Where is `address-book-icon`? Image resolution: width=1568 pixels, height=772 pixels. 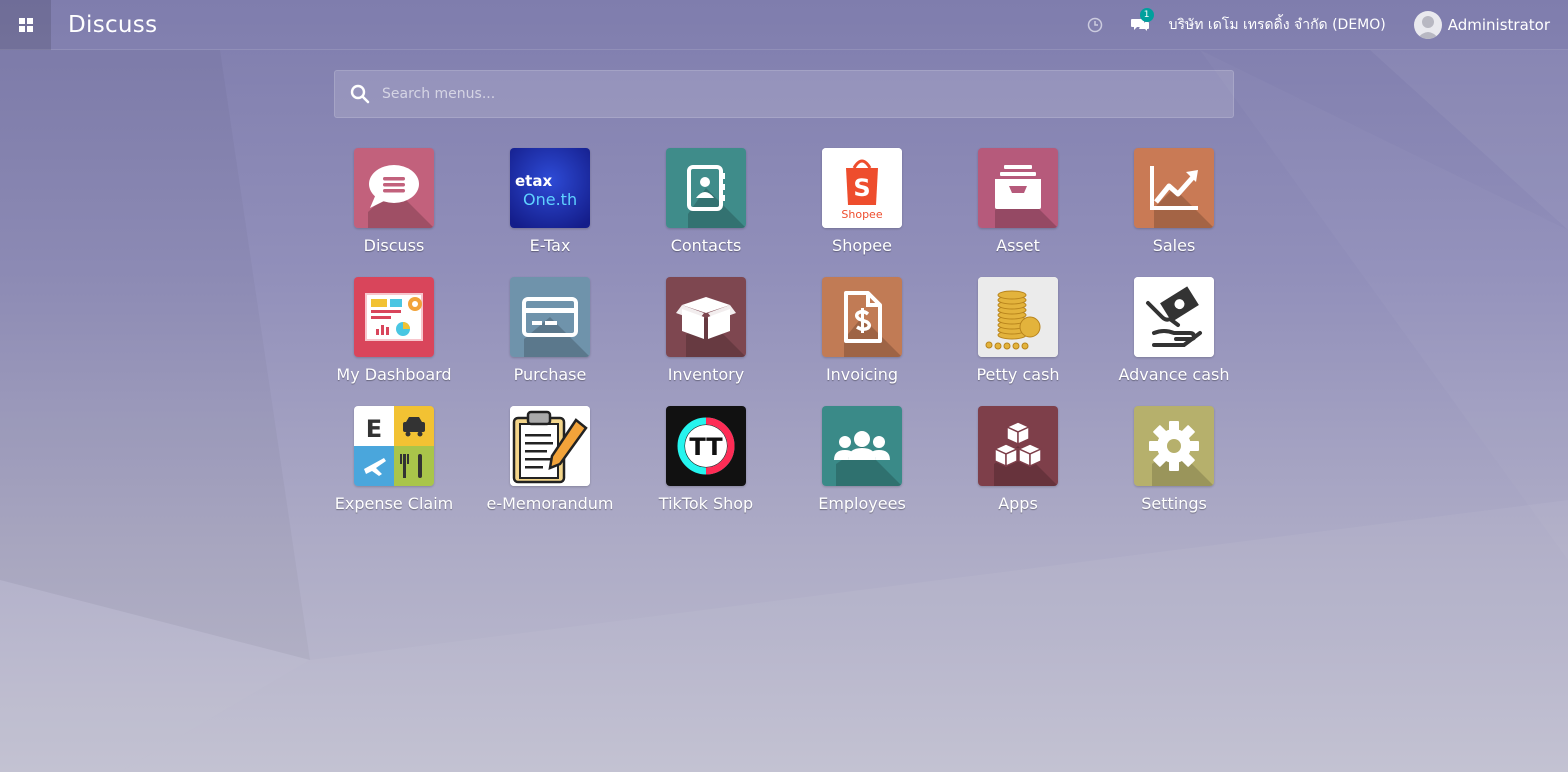
address-book-icon is located at coordinates (706, 188).